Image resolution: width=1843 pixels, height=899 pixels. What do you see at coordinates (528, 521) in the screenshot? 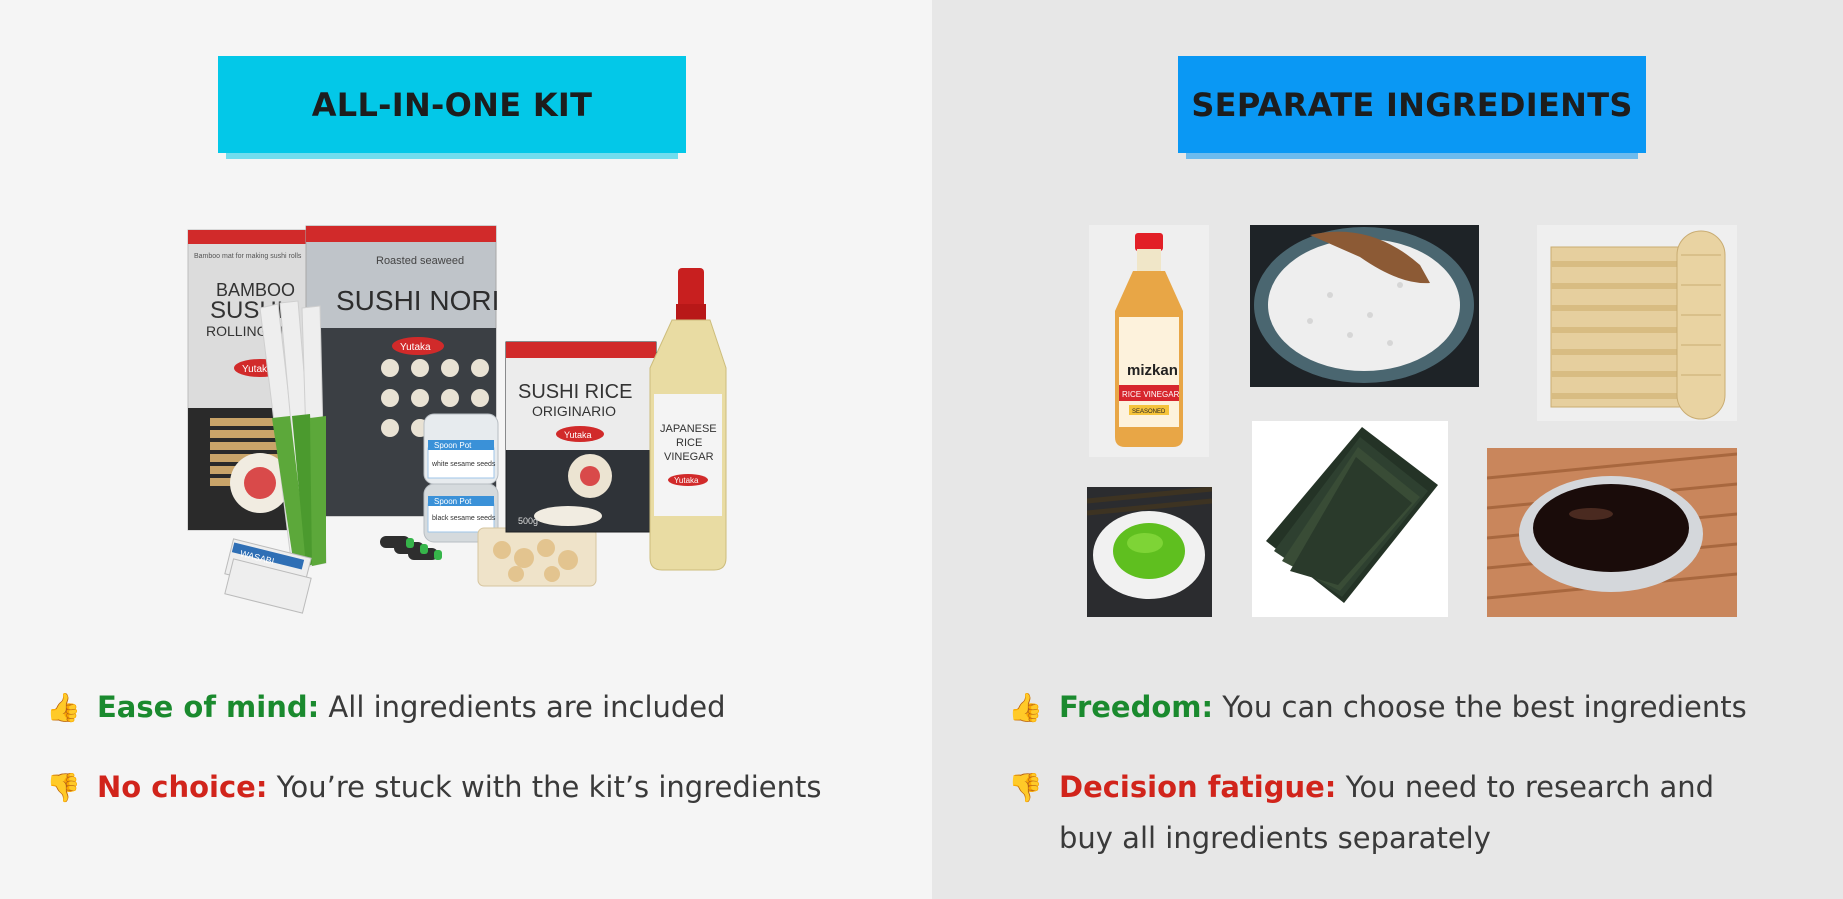
I see `rice-weight: 500g` at bounding box center [528, 521].